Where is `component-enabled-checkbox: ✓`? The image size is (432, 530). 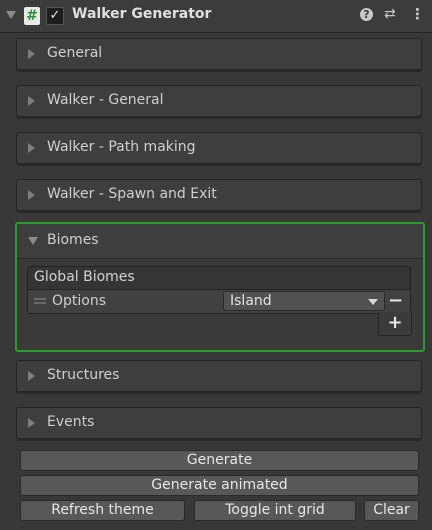 component-enabled-checkbox: ✓ is located at coordinates (55, 16).